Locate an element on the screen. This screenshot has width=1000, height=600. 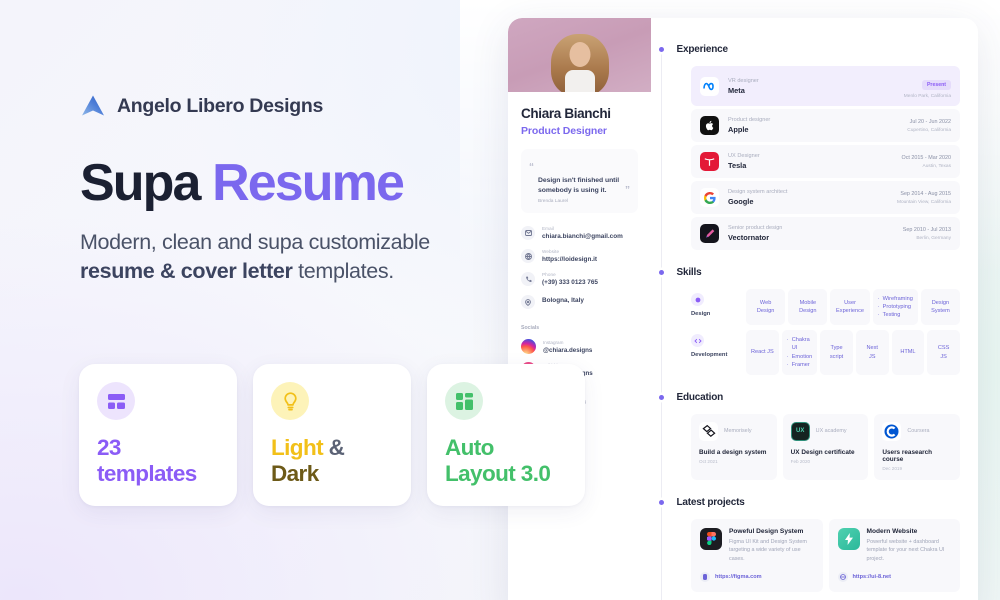
phone-icon is located at coordinates (528, 279).